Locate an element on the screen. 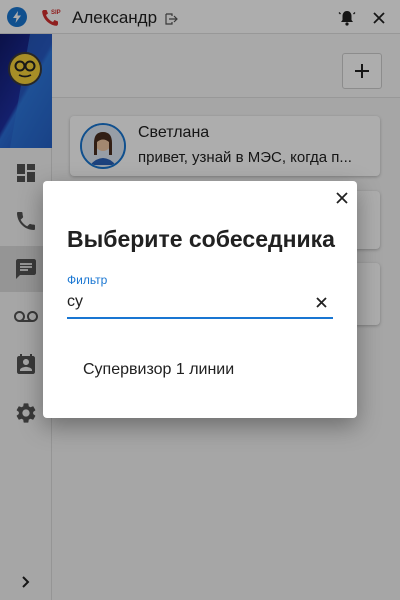 The width and height of the screenshot is (400, 600). dialog-close-button is located at coordinates (342, 198).